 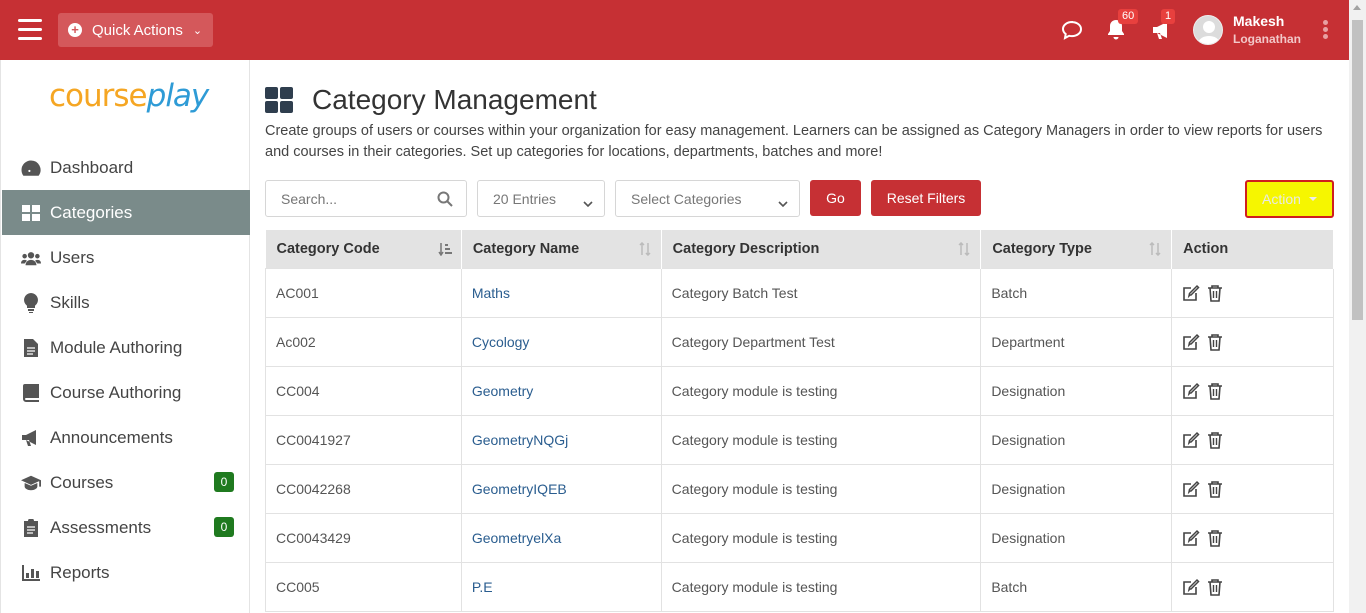 What do you see at coordinates (1076, 249) in the screenshot?
I see `column-header-type: Category Type` at bounding box center [1076, 249].